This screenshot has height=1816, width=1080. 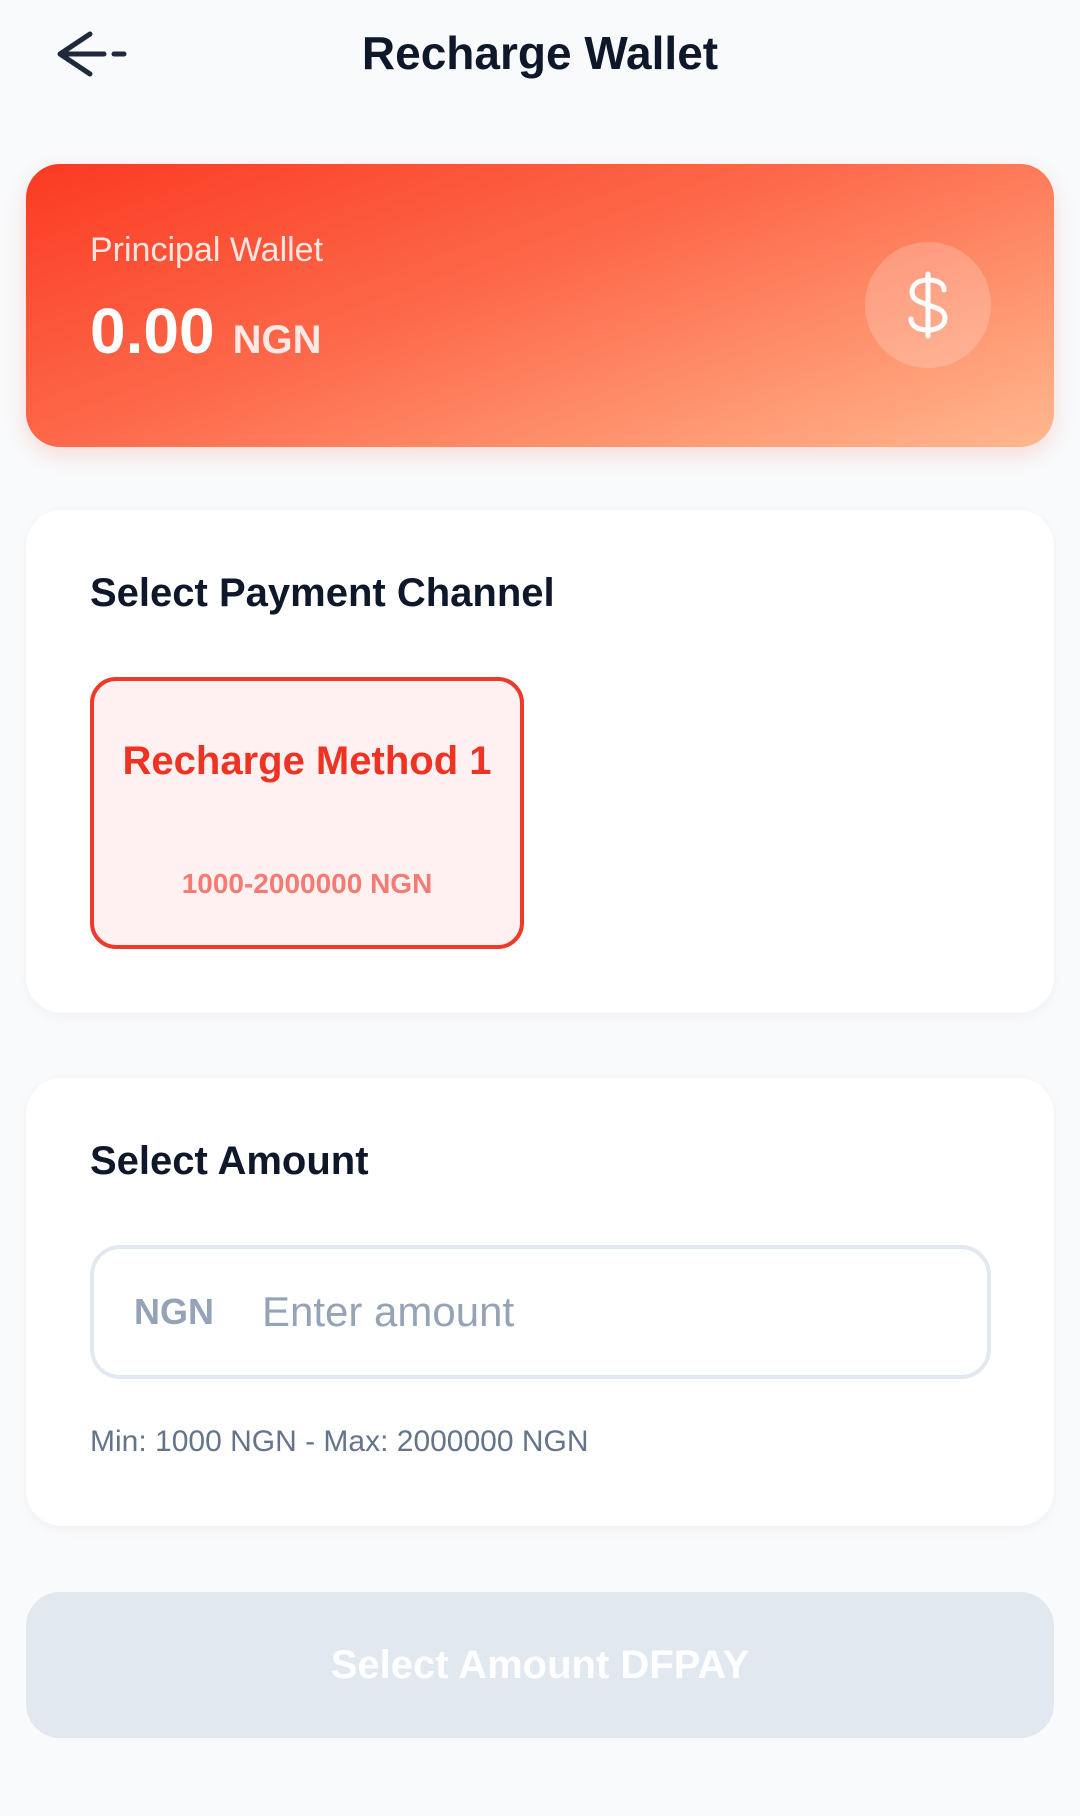 I want to click on wallet-balance: 0.00 NGN, so click(x=205, y=335).